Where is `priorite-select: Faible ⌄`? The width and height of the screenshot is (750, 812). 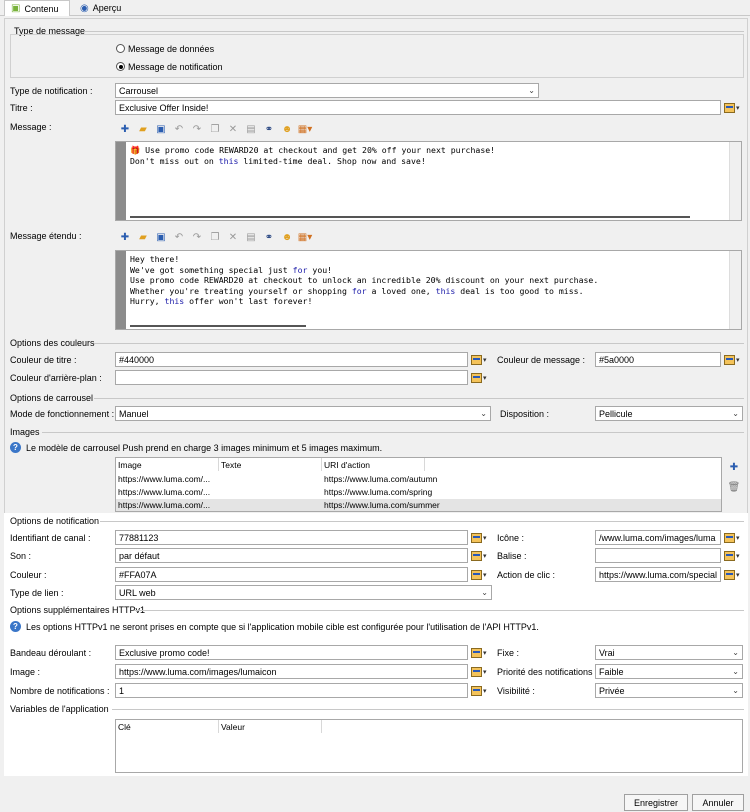
priorite-select: Faible ⌄ is located at coordinates (669, 671).